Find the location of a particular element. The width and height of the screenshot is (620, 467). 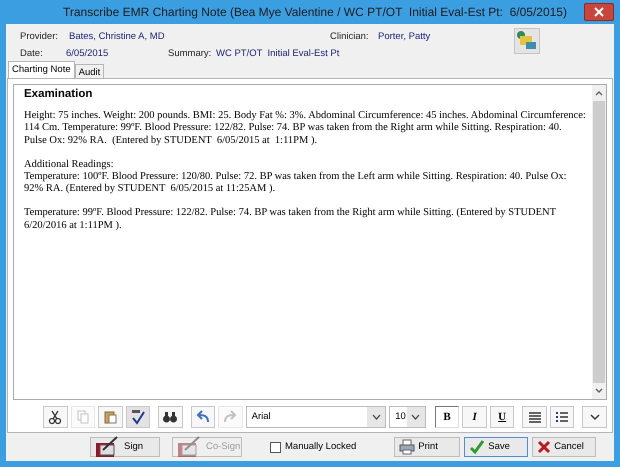

font-dropdown: Arial is located at coordinates (316, 417).